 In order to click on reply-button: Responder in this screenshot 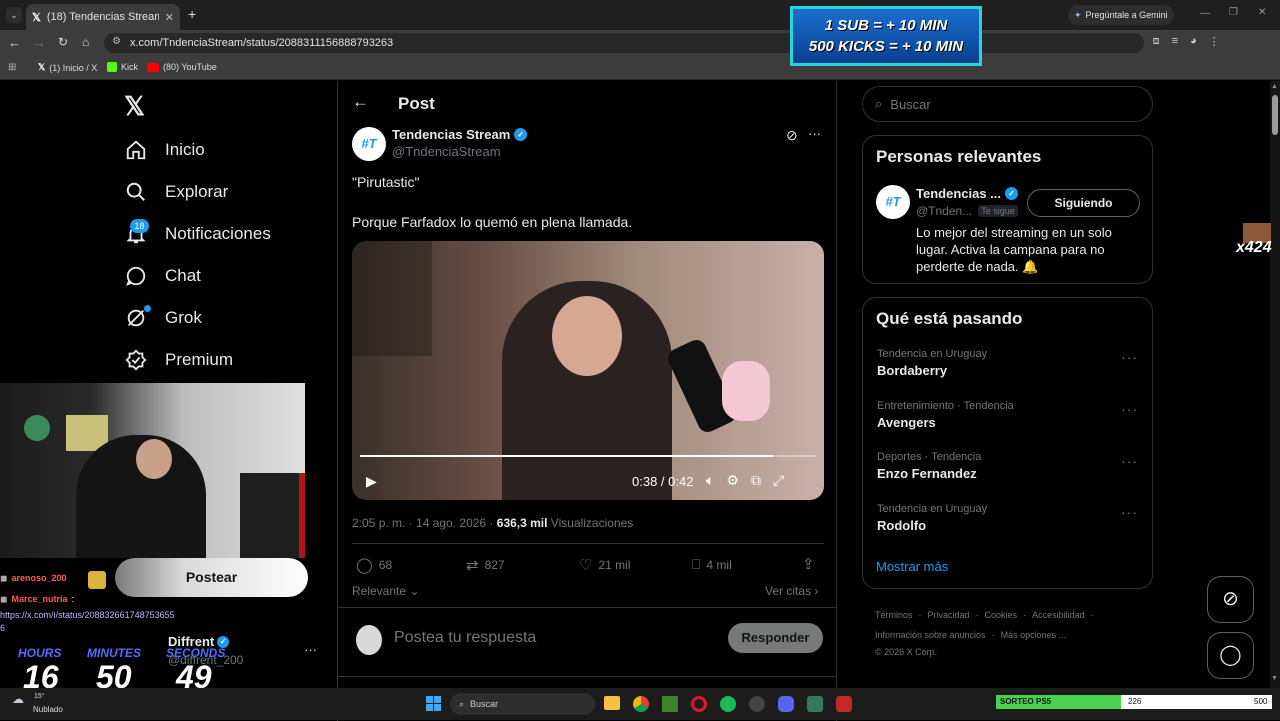, I will do `click(775, 638)`.